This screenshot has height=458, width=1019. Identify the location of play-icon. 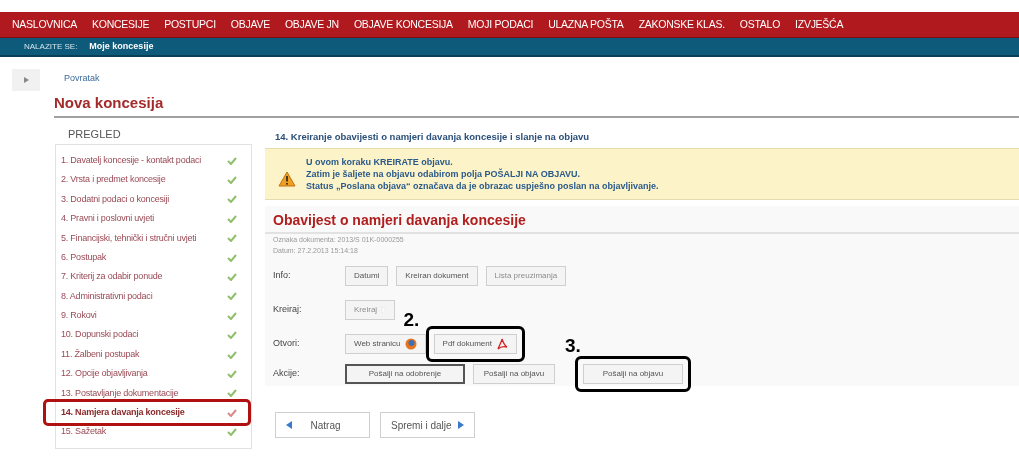
(26, 80).